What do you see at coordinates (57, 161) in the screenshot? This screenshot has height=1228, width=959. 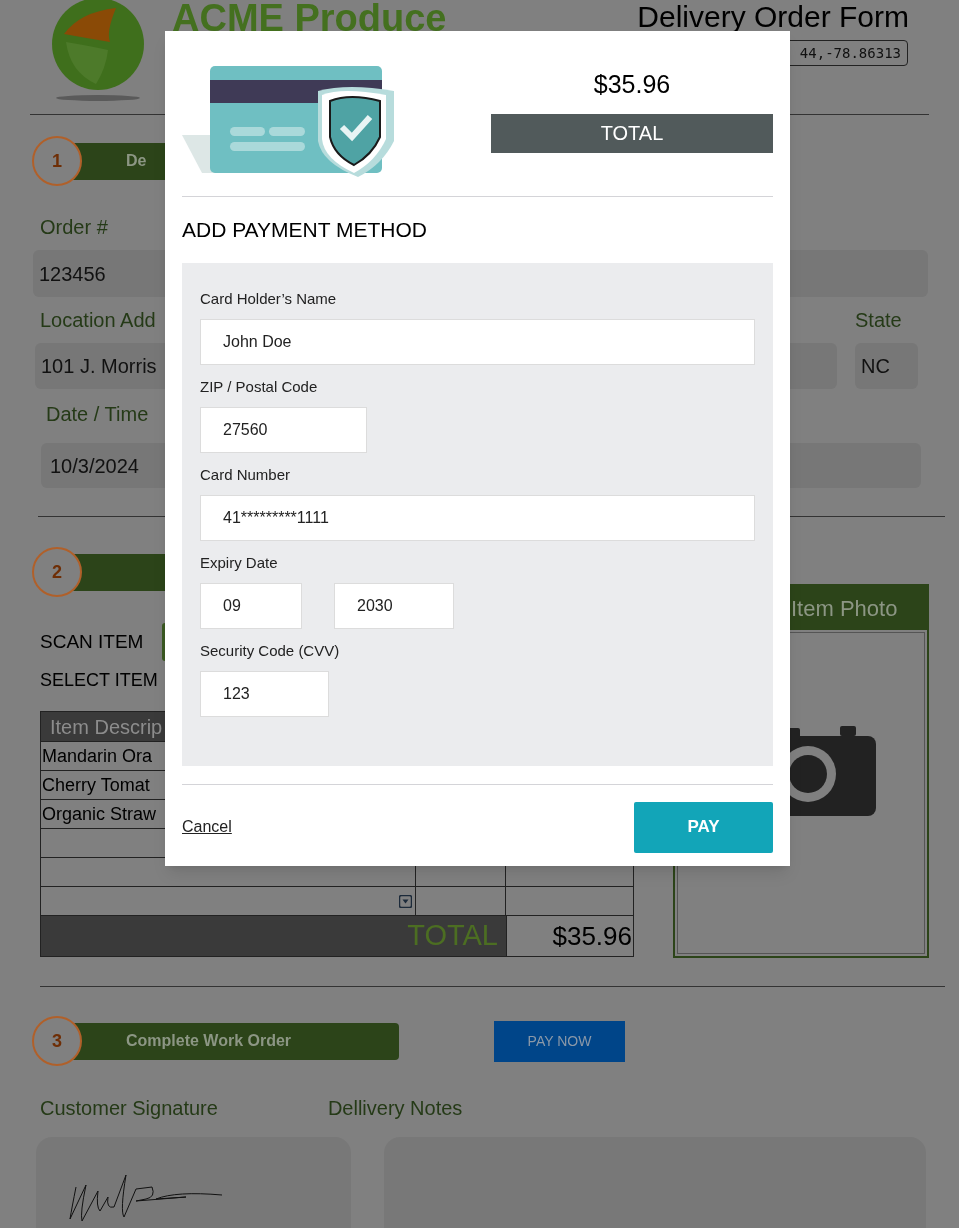 I see `step-number: 1` at bounding box center [57, 161].